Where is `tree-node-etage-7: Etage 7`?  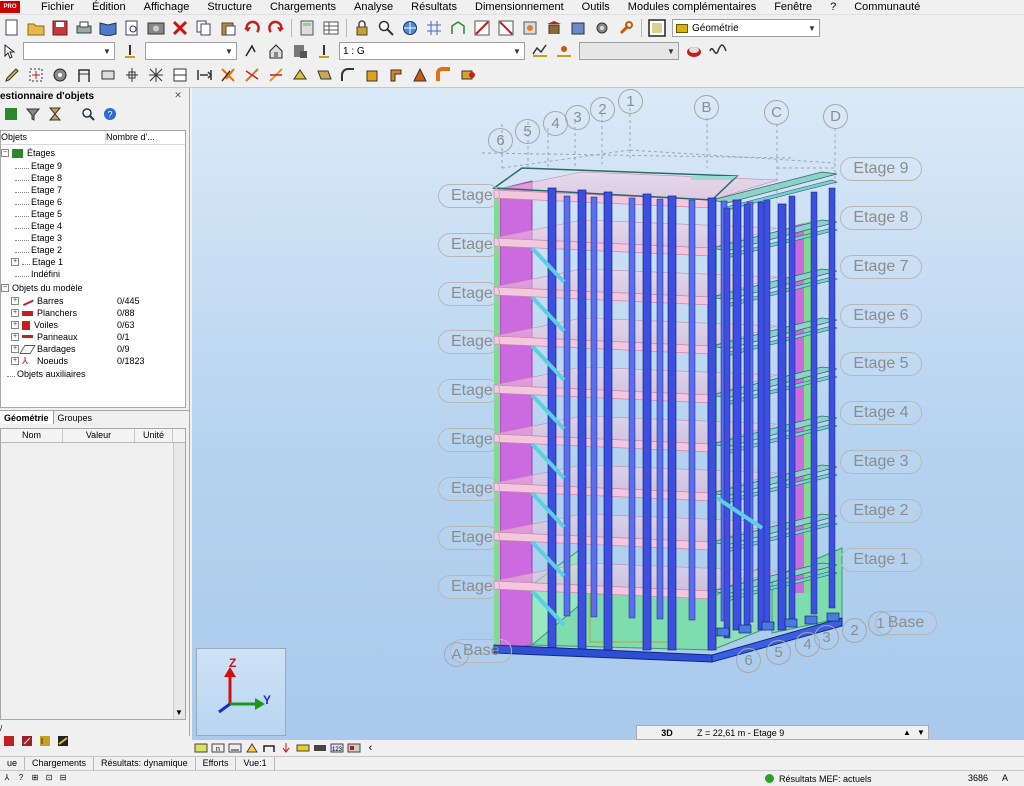 tree-node-etage-7: Etage 7 is located at coordinates (38, 190).